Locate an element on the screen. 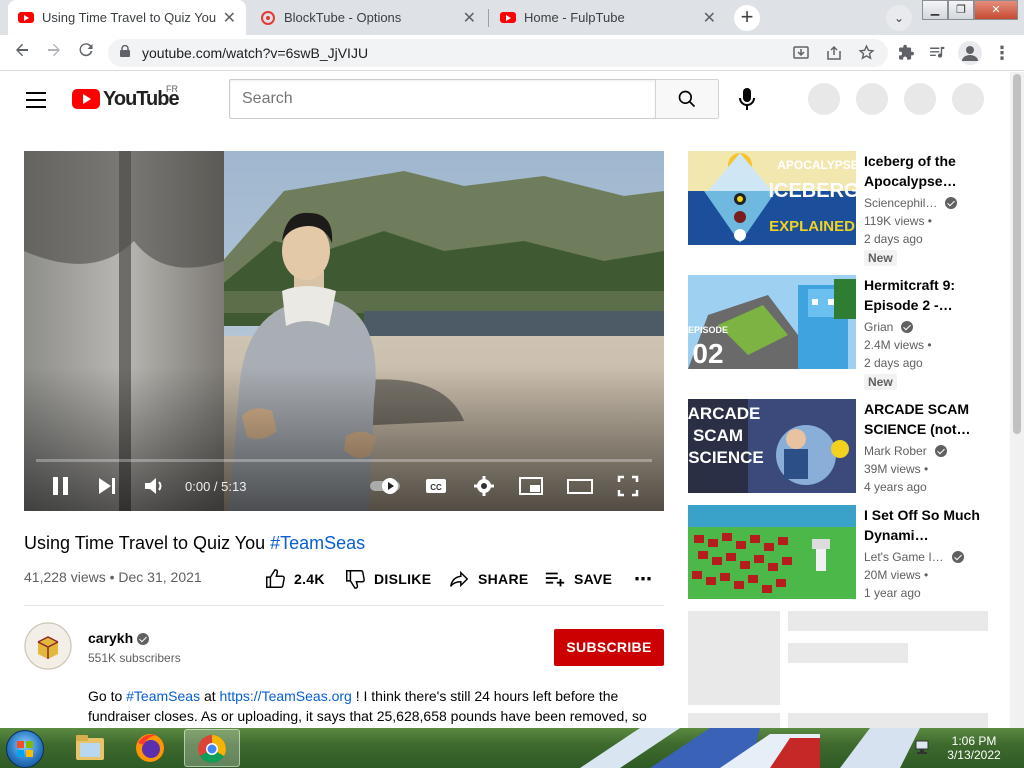 The image size is (1024, 773). thumbnail-text: ARCADE is located at coordinates (724, 413).